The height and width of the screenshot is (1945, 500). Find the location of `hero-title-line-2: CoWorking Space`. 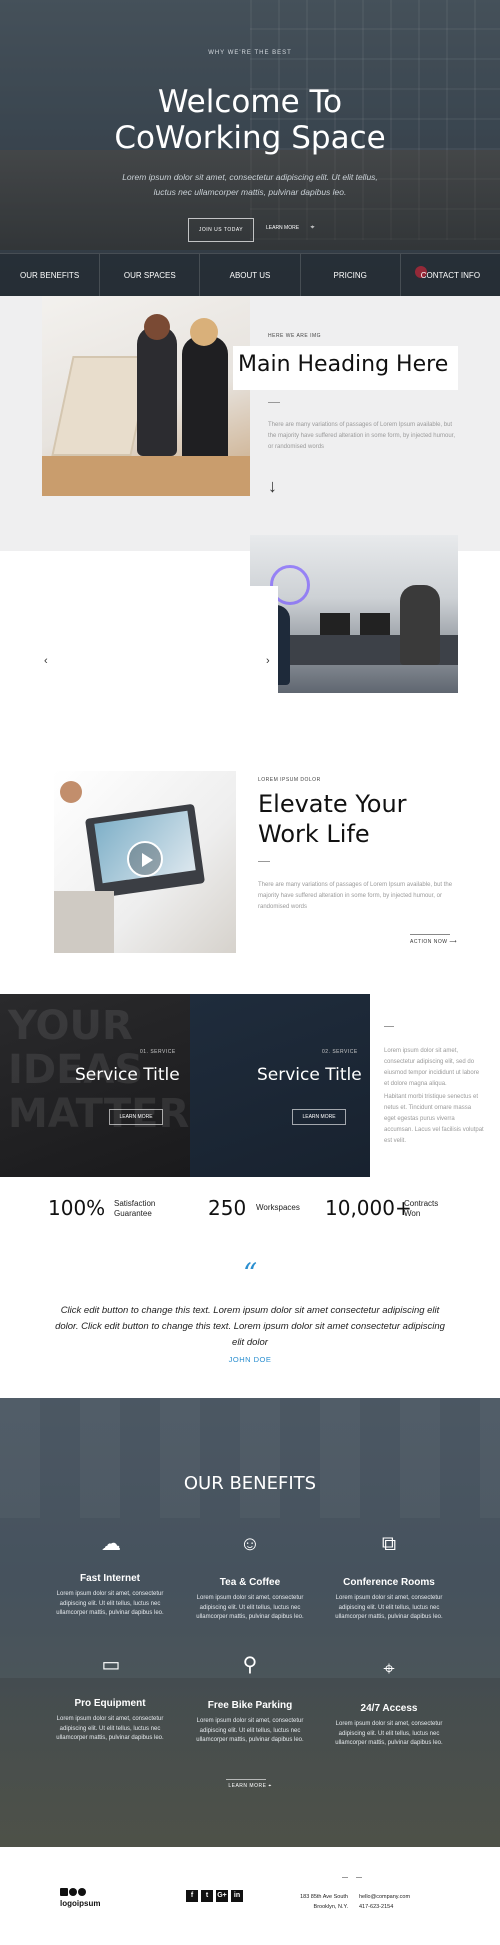

hero-title-line-2: CoWorking Space is located at coordinates (250, 138).